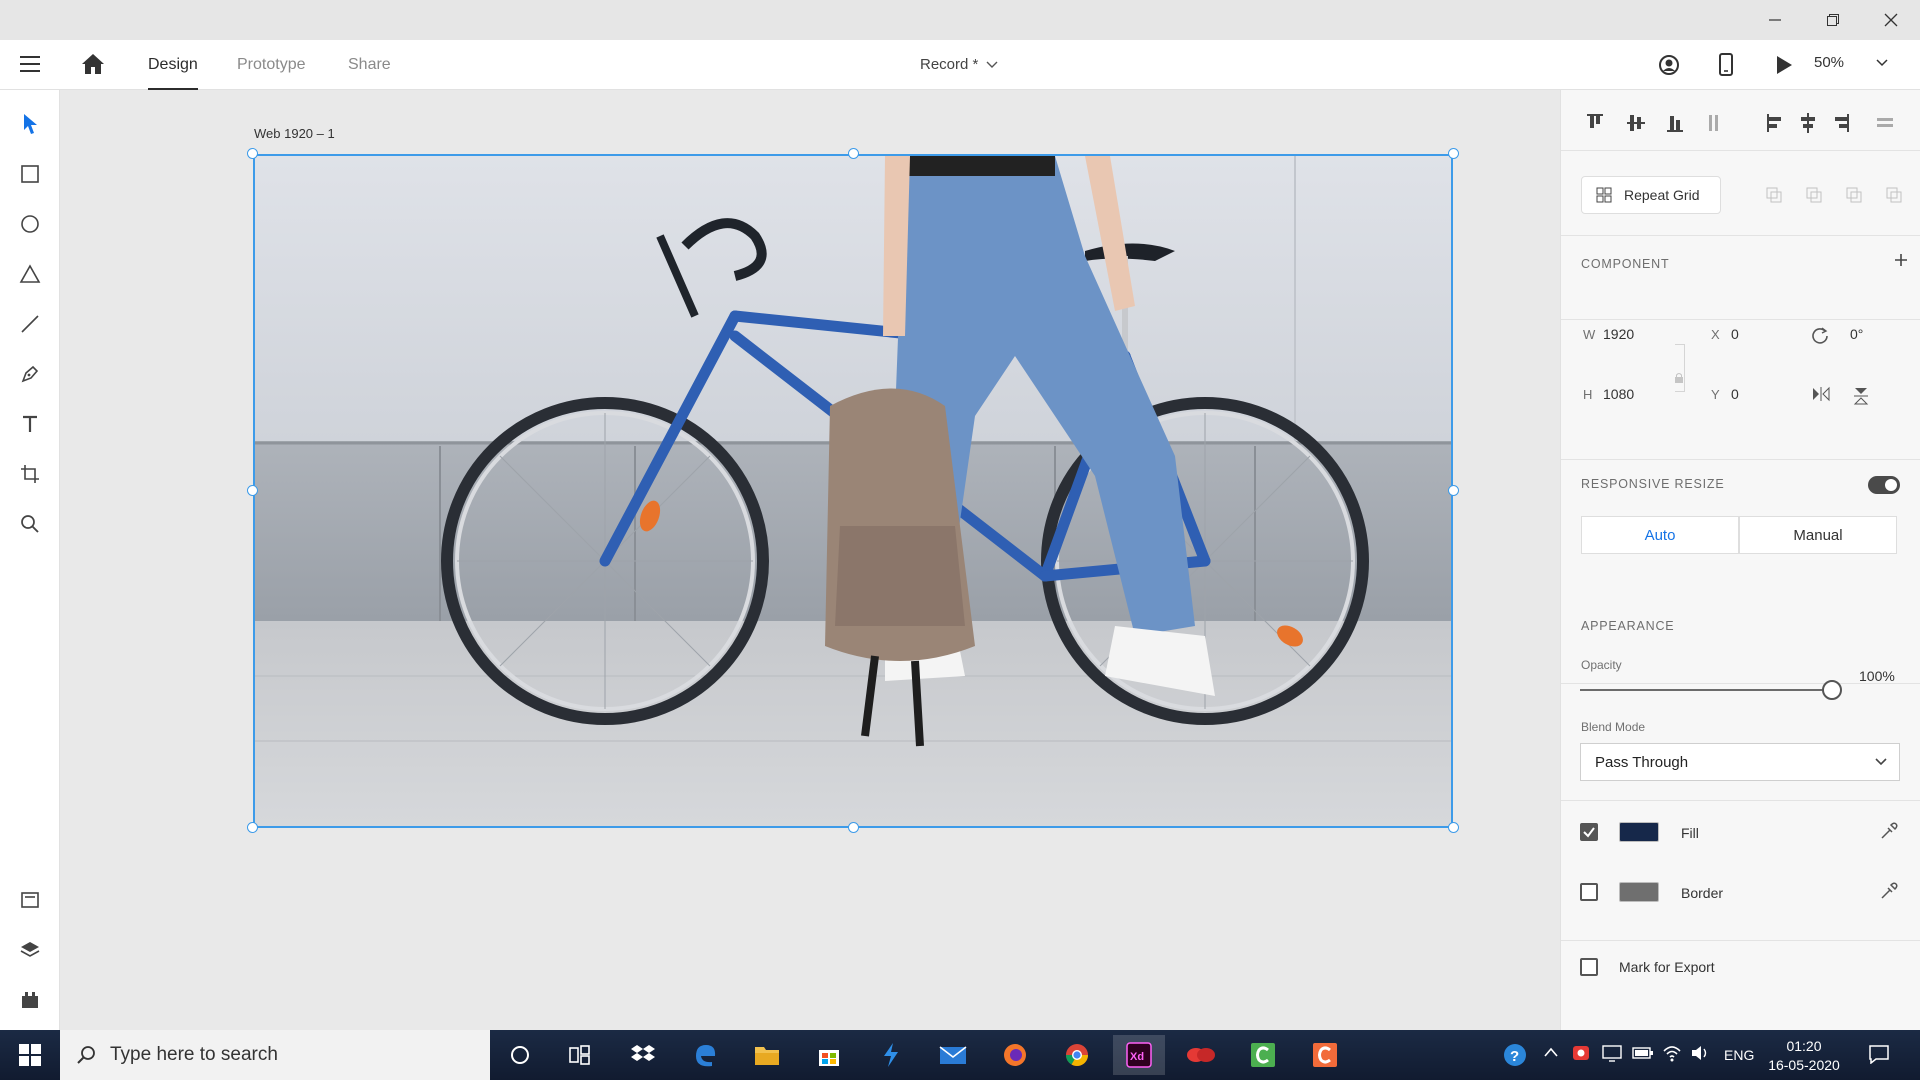  I want to click on border-checkbox, so click(1589, 892).